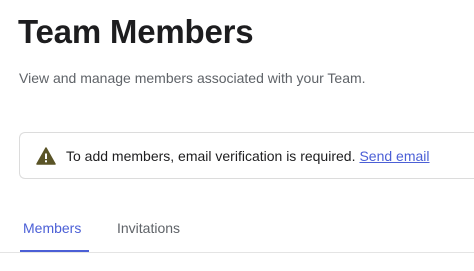 This screenshot has height=271, width=474. I want to click on tab-members: Members, so click(54, 232).